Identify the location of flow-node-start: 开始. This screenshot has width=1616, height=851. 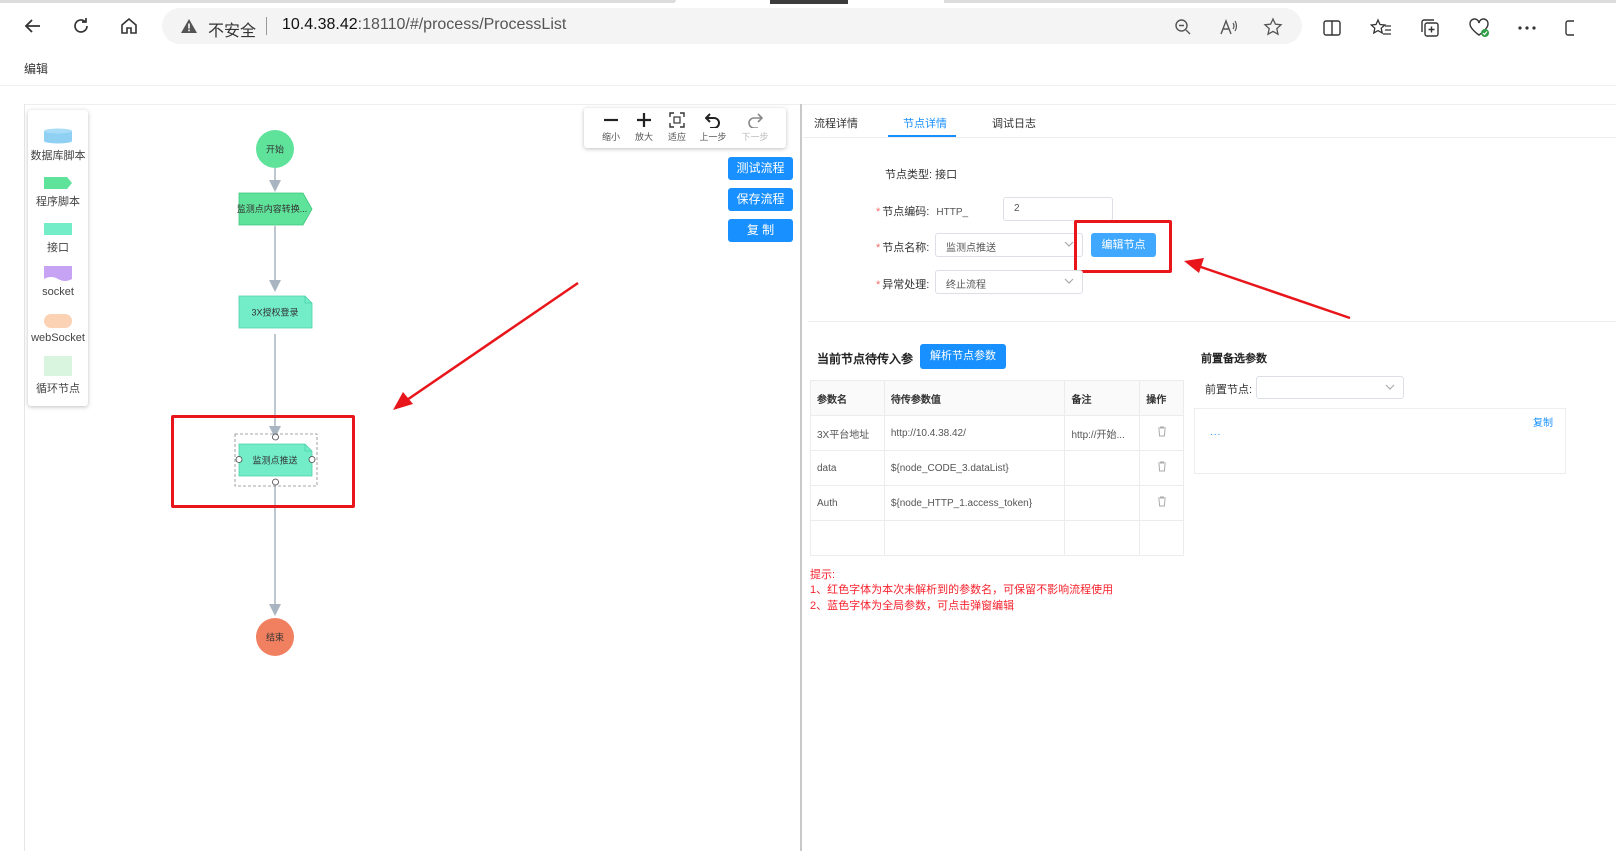
(275, 149).